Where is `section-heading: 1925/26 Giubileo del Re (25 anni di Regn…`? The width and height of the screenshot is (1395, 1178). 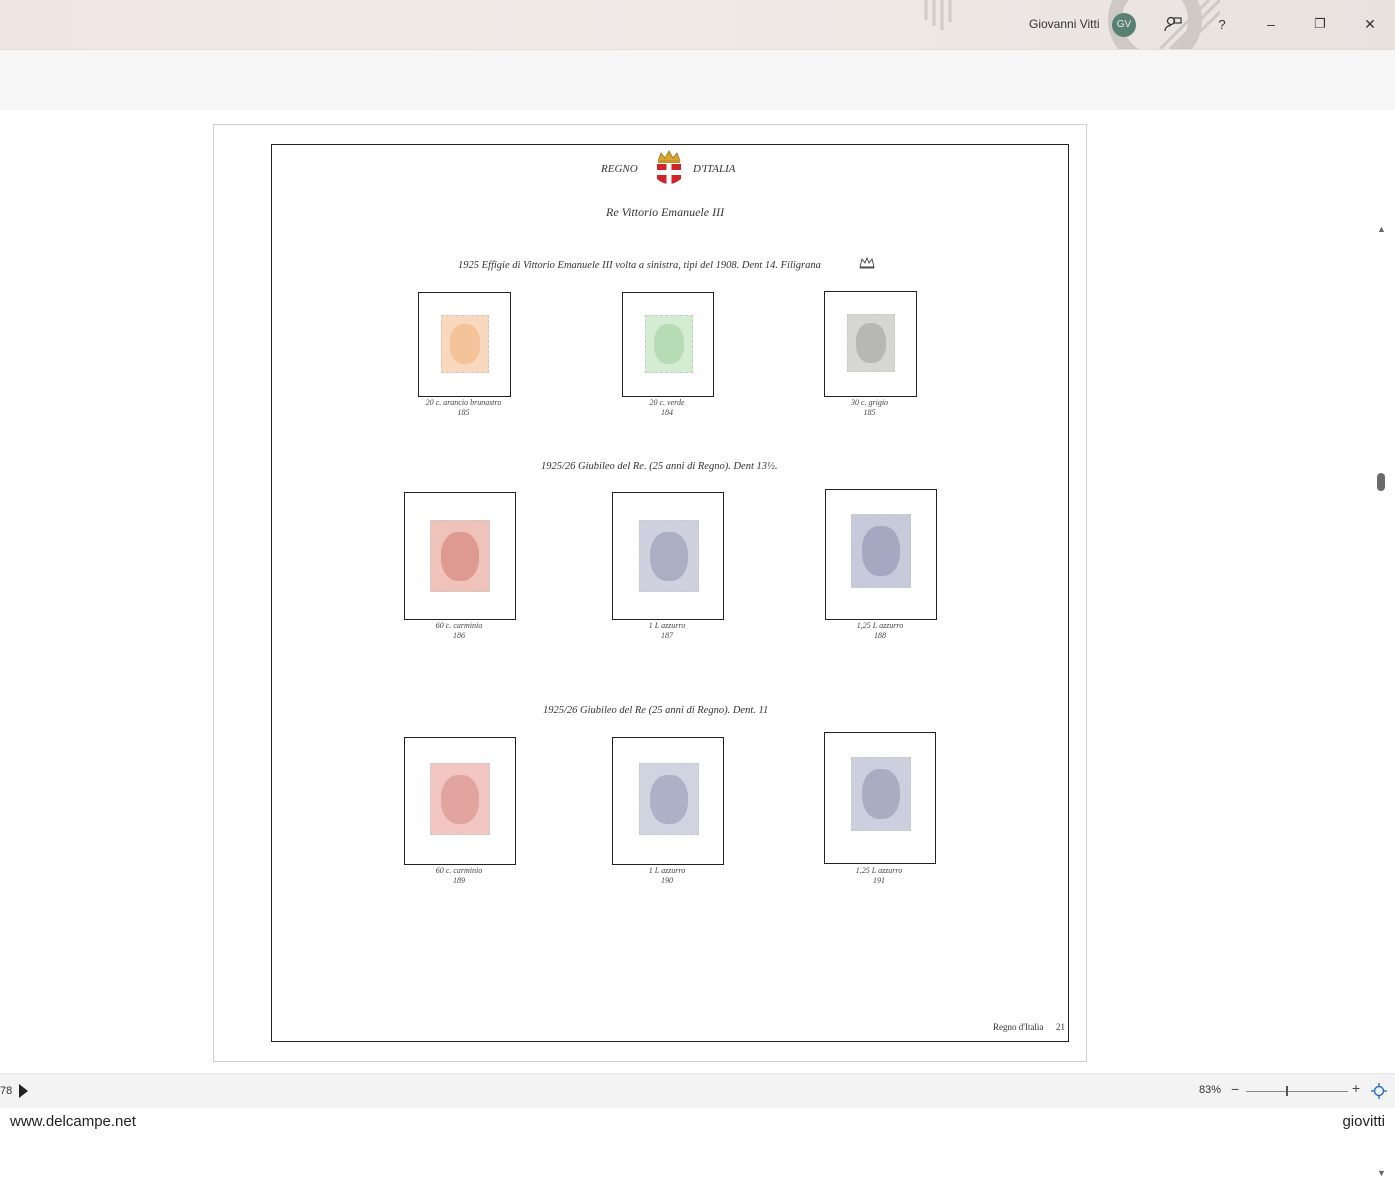 section-heading: 1925/26 Giubileo del Re (25 anni di Regn… is located at coordinates (656, 710).